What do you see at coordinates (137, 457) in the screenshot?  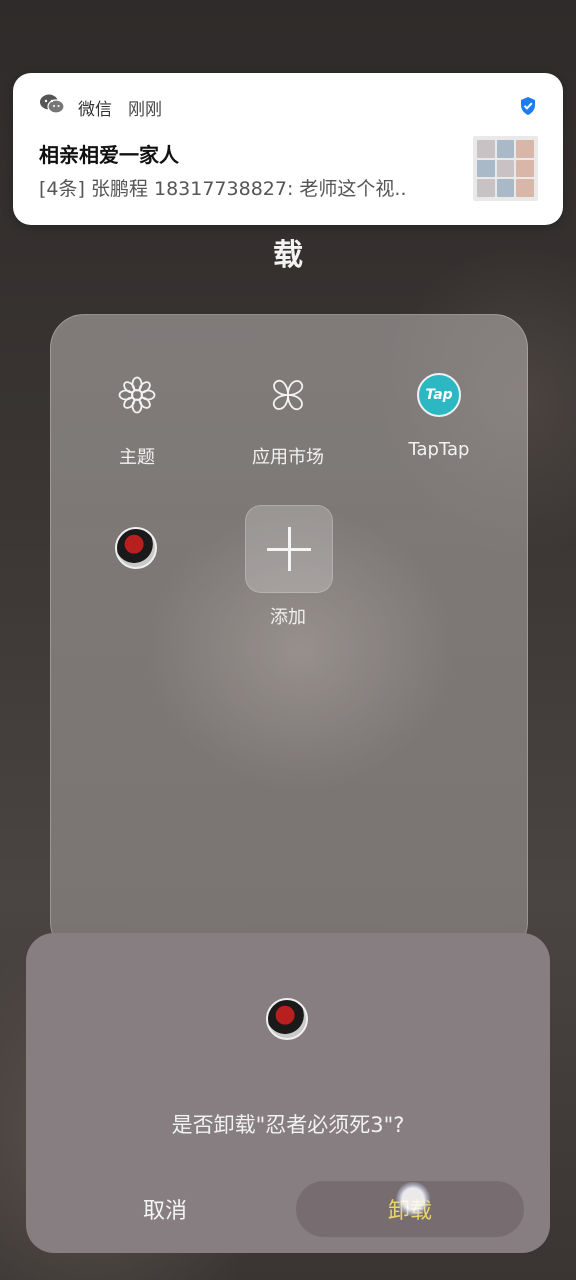 I see `app-label-theme: 主题` at bounding box center [137, 457].